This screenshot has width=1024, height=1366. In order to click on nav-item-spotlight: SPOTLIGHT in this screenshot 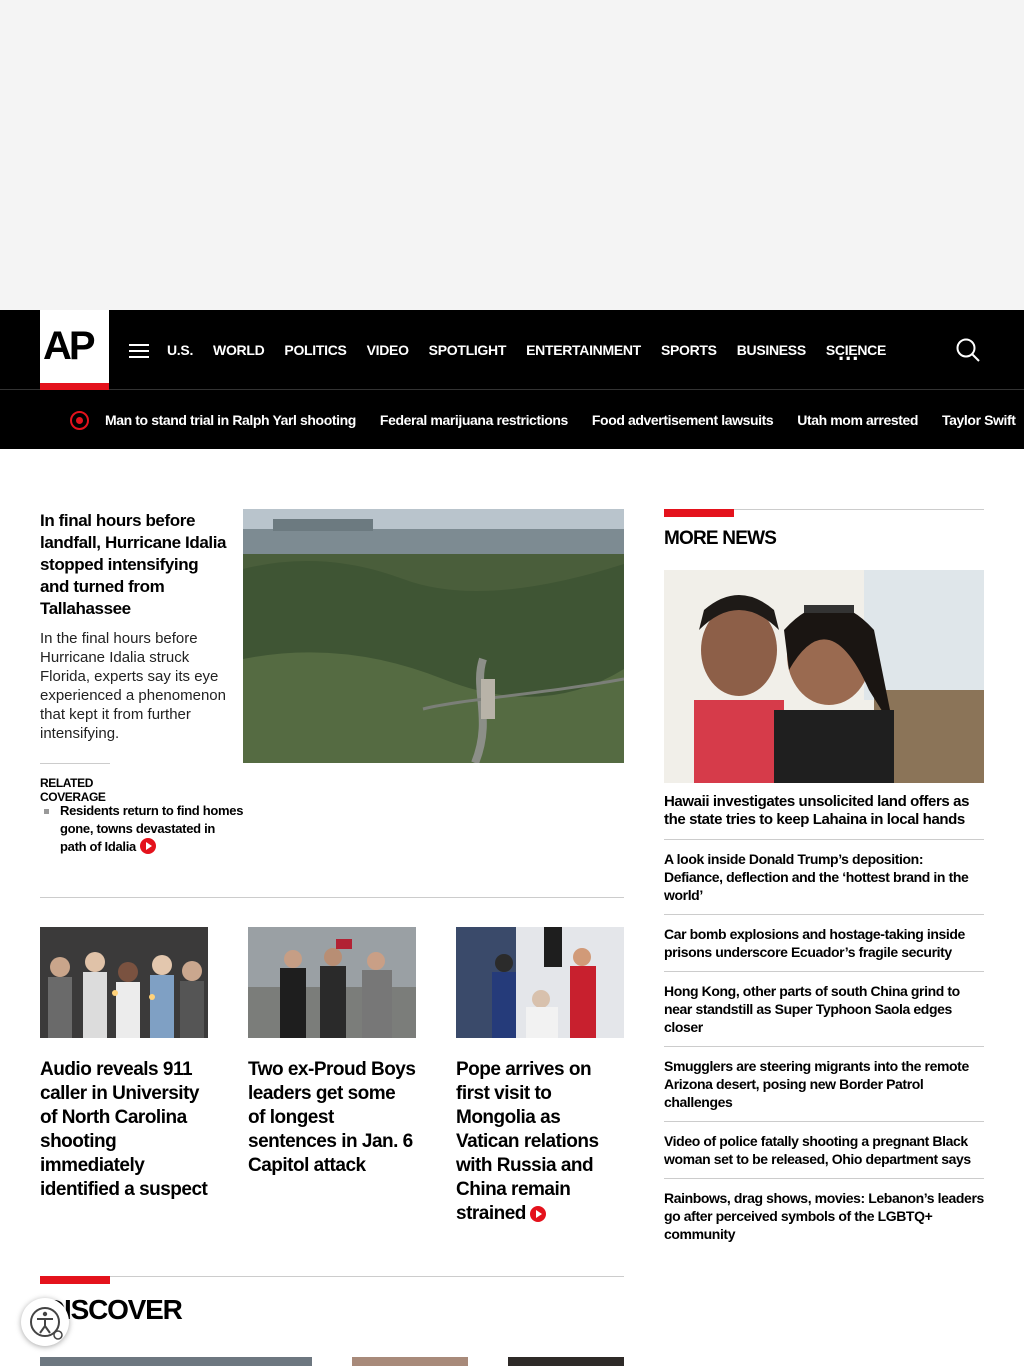, I will do `click(468, 350)`.